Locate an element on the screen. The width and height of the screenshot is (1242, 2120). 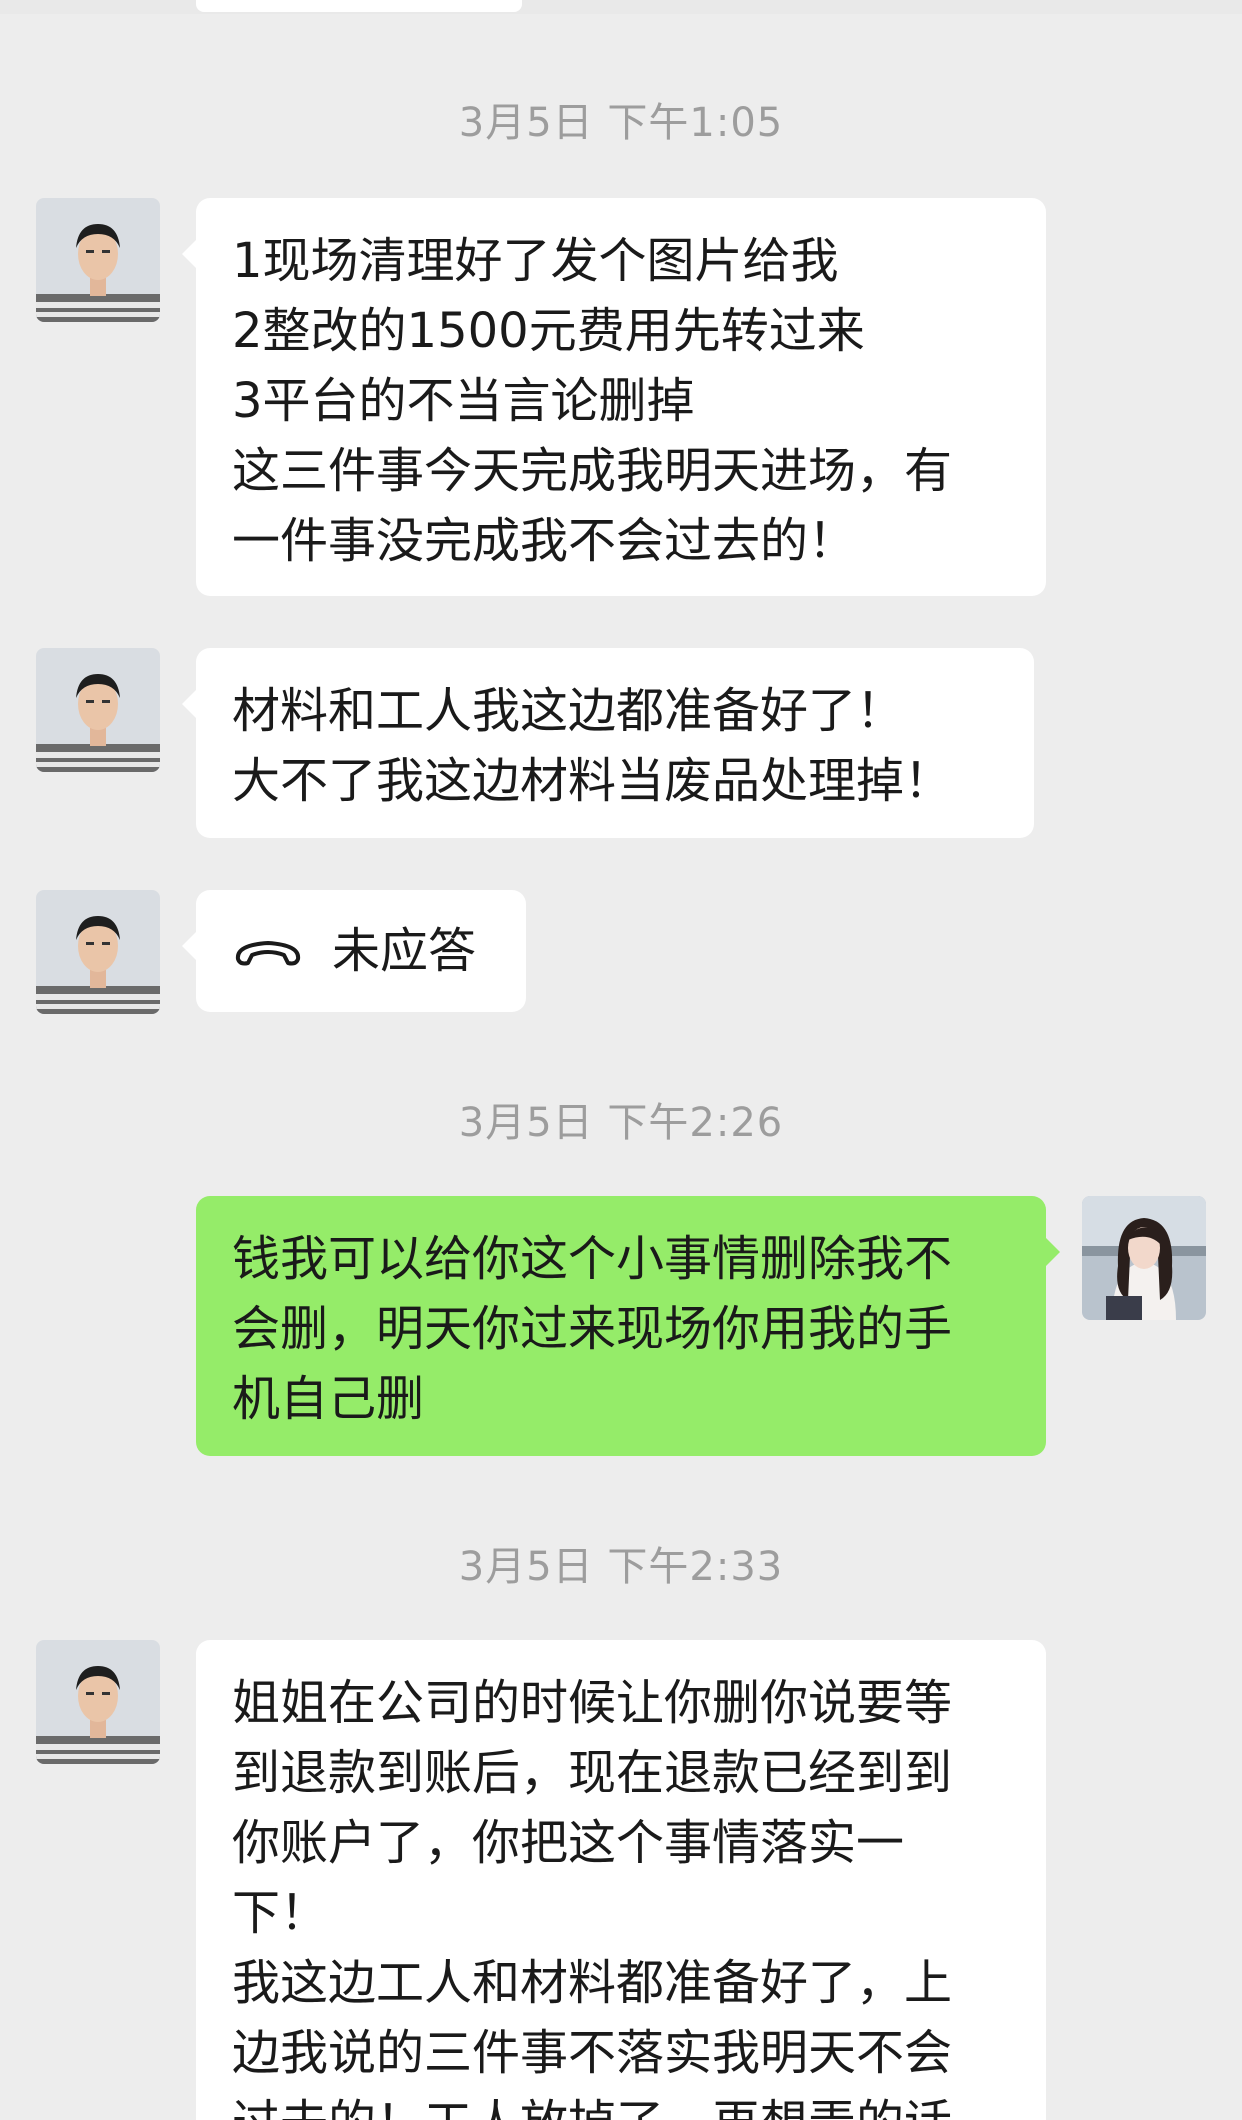
message-line: 过去的！工人放掉了，再想弄的话 is located at coordinates (621, 2104).